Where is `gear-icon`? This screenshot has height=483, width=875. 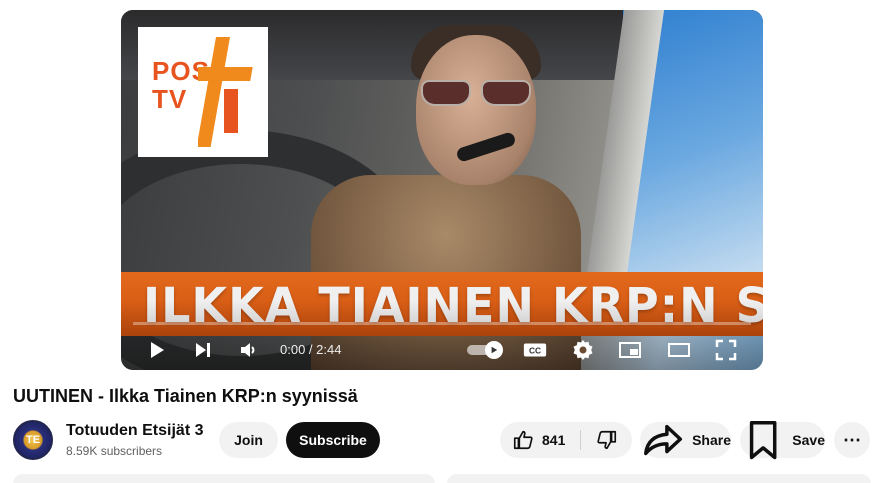 gear-icon is located at coordinates (583, 350).